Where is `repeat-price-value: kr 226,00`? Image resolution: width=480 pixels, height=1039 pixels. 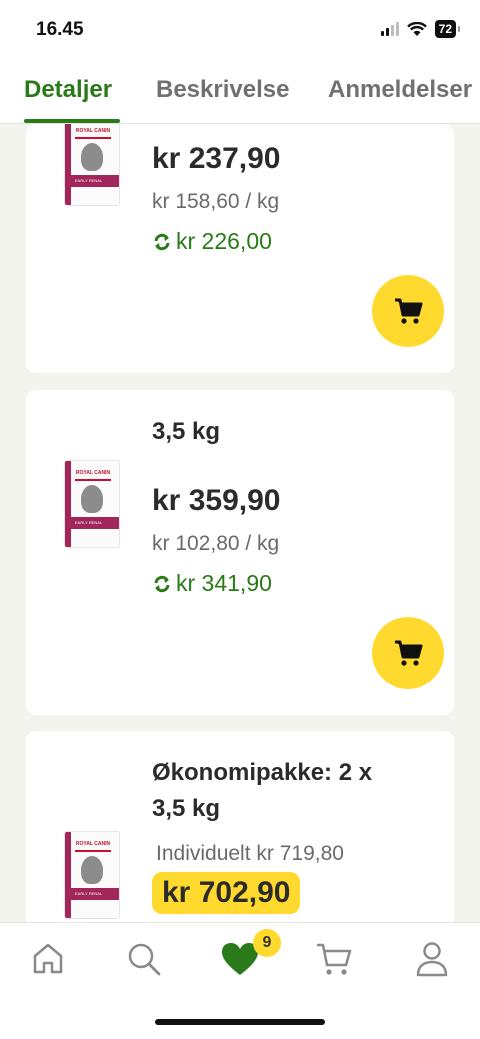 repeat-price-value: kr 226,00 is located at coordinates (224, 241).